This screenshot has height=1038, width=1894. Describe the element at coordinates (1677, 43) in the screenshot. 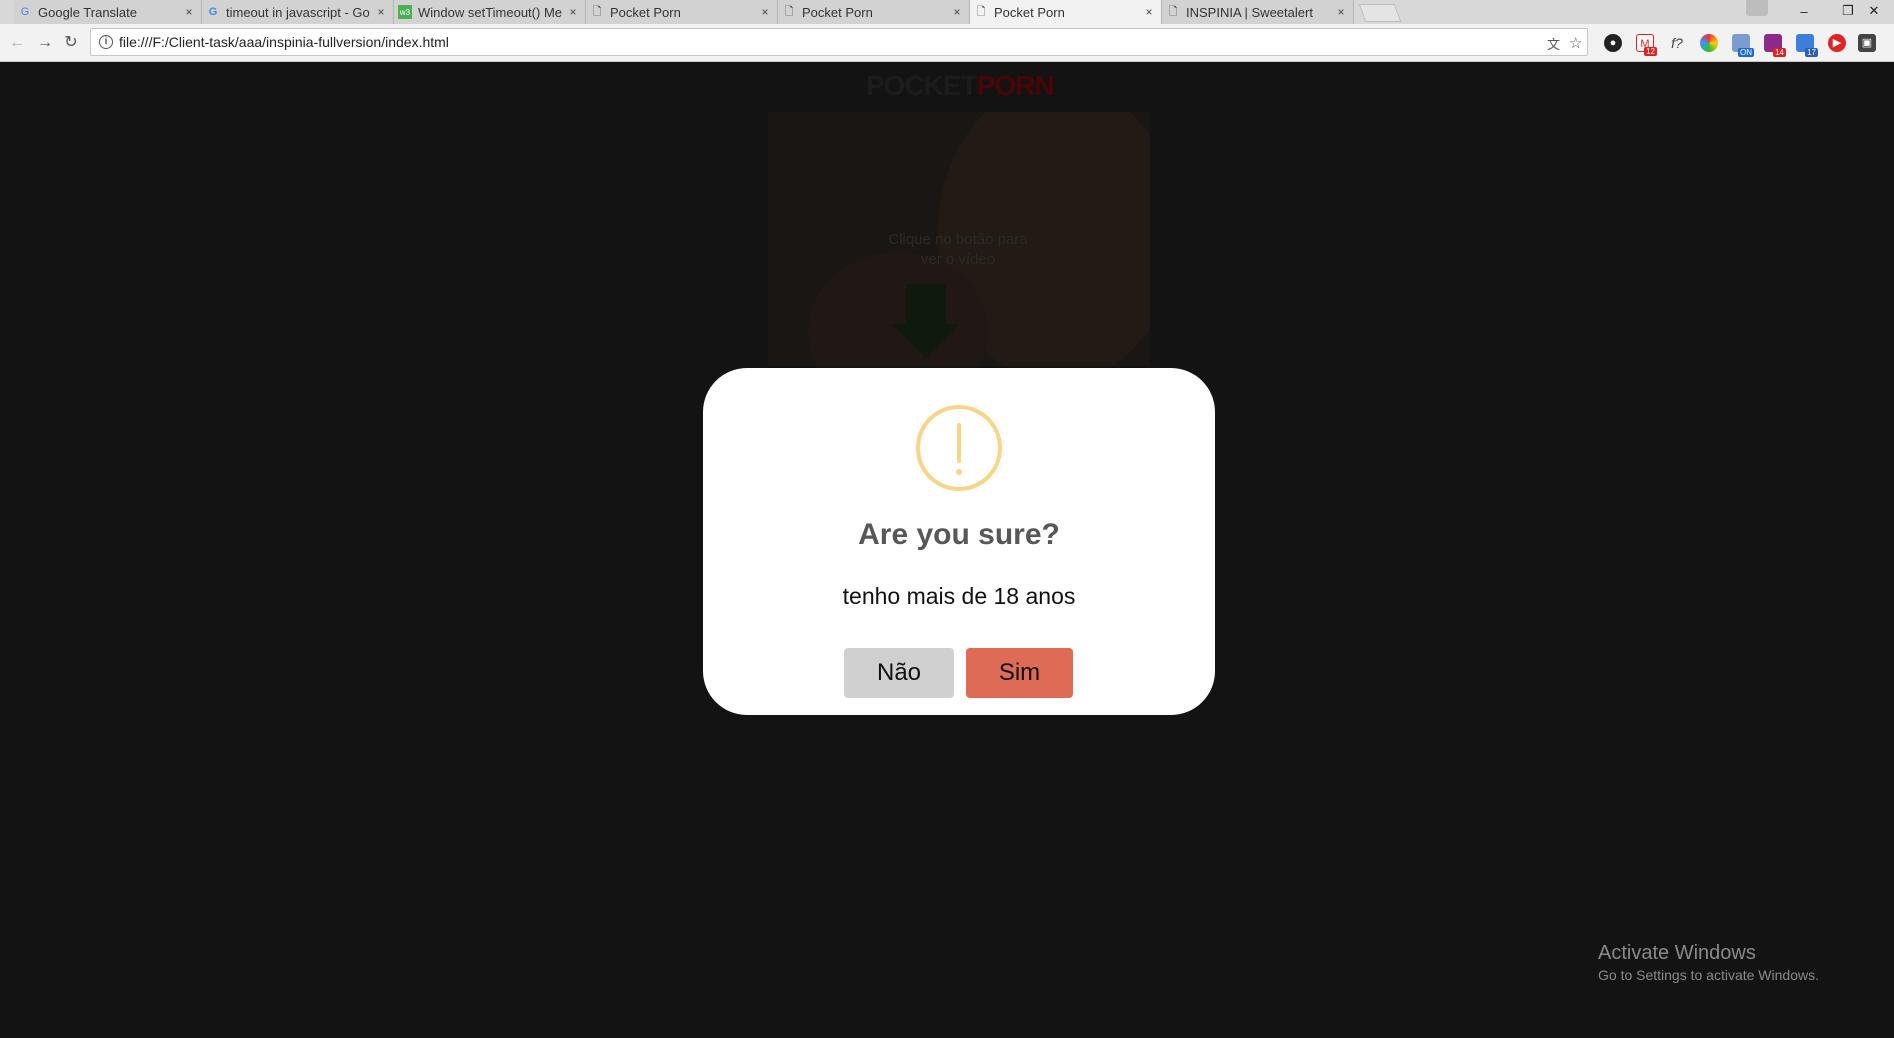

I see `formula-extension-icon: f?` at that location.